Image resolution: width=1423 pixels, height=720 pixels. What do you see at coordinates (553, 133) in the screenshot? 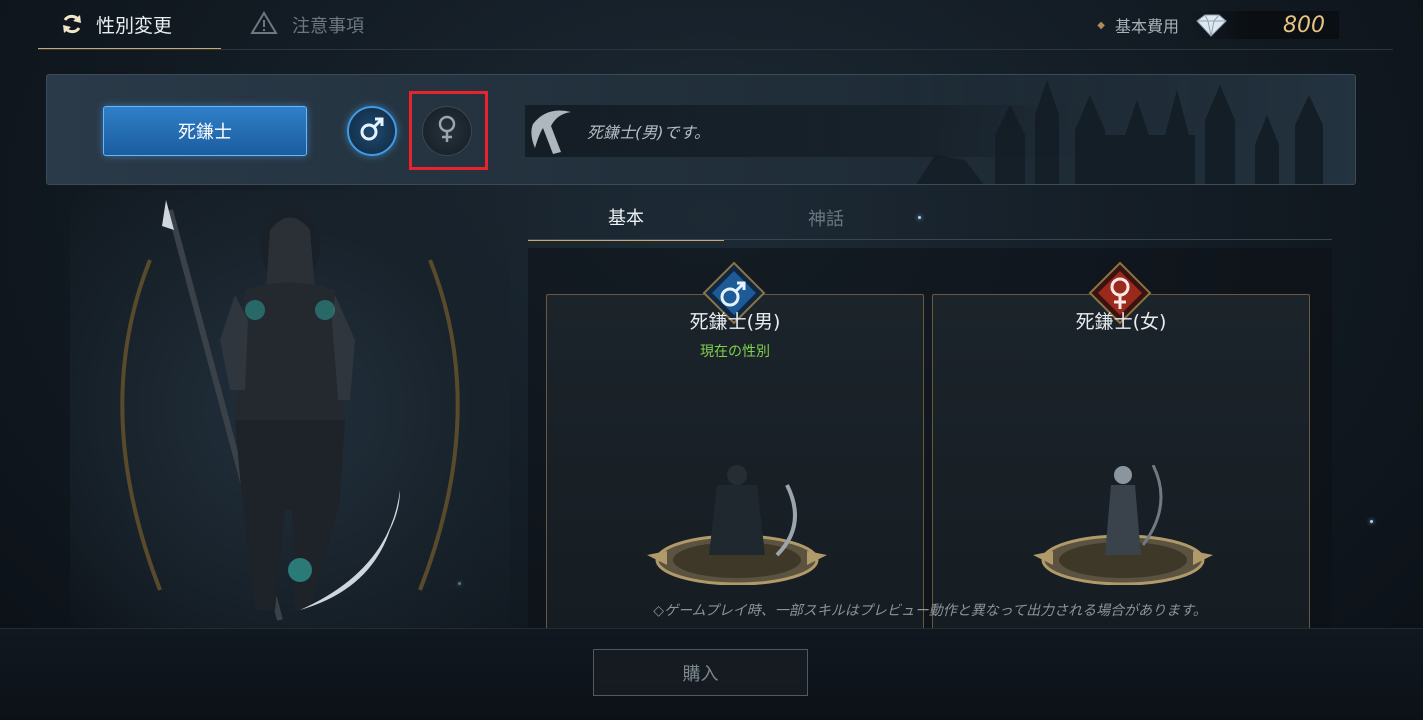
I see `scythe-class-emblem-icon` at bounding box center [553, 133].